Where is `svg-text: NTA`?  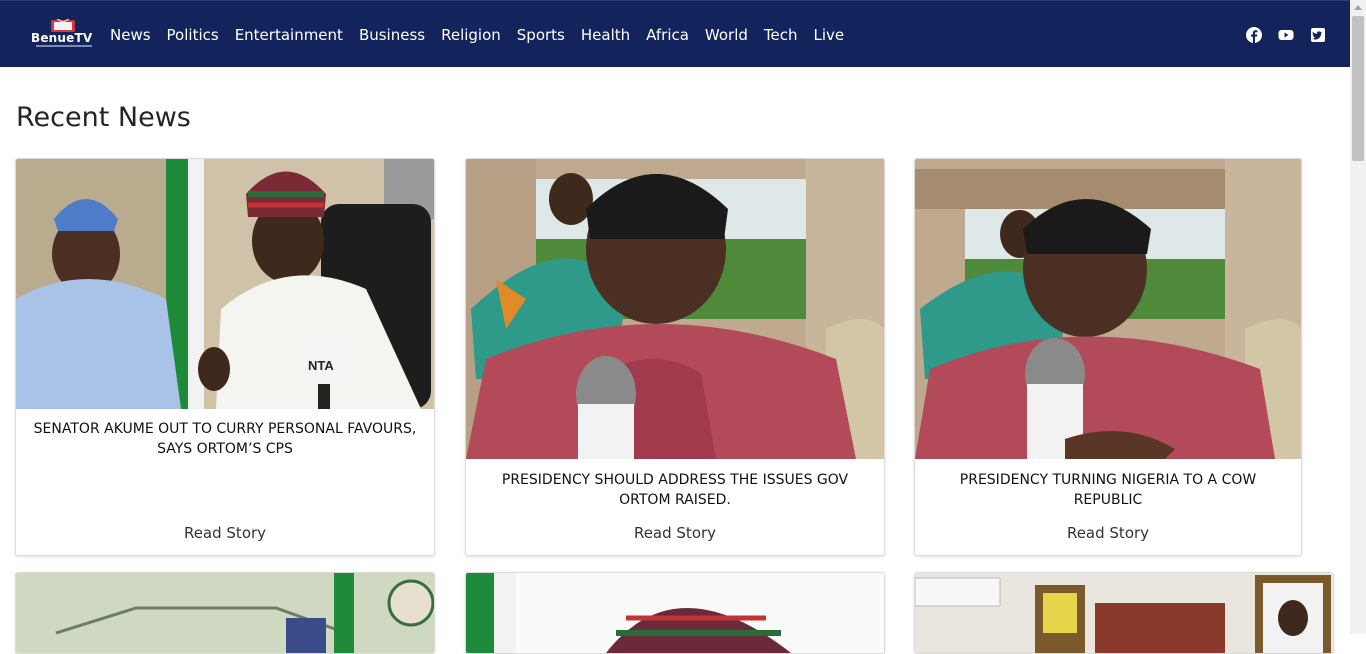 svg-text: NTA is located at coordinates (321, 365).